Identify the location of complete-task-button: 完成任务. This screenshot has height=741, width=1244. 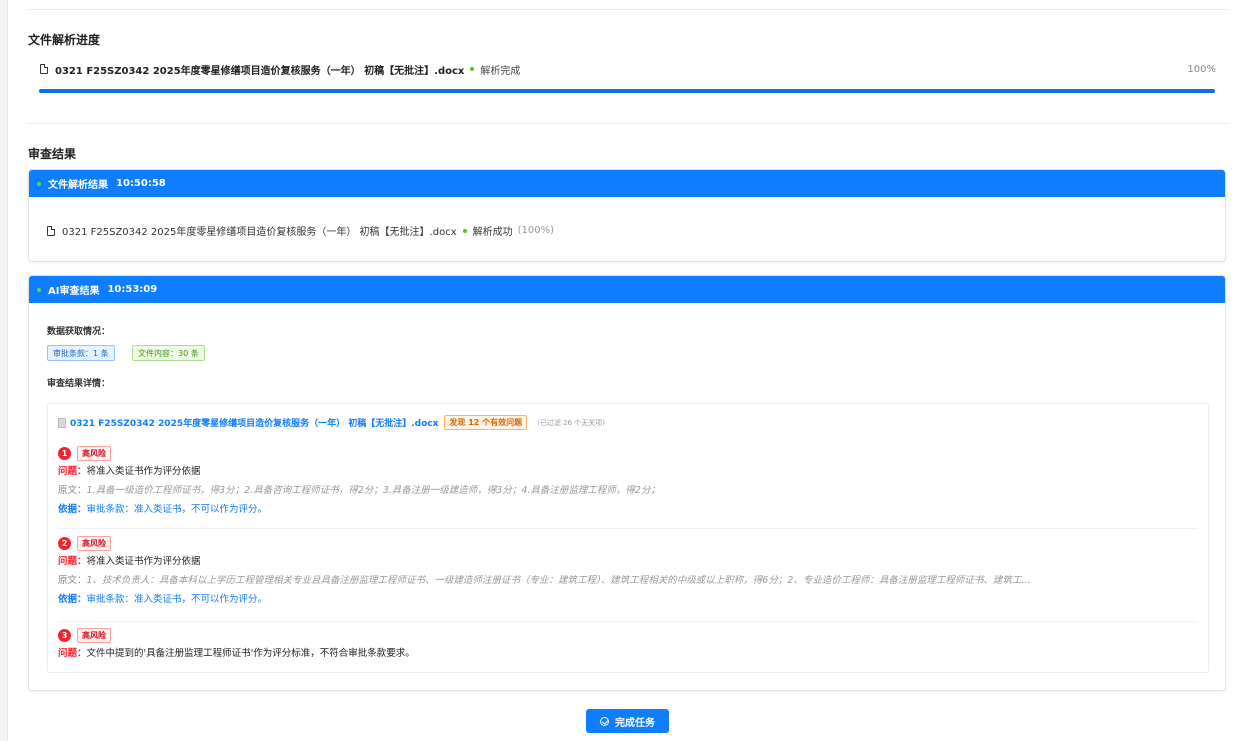
(627, 721).